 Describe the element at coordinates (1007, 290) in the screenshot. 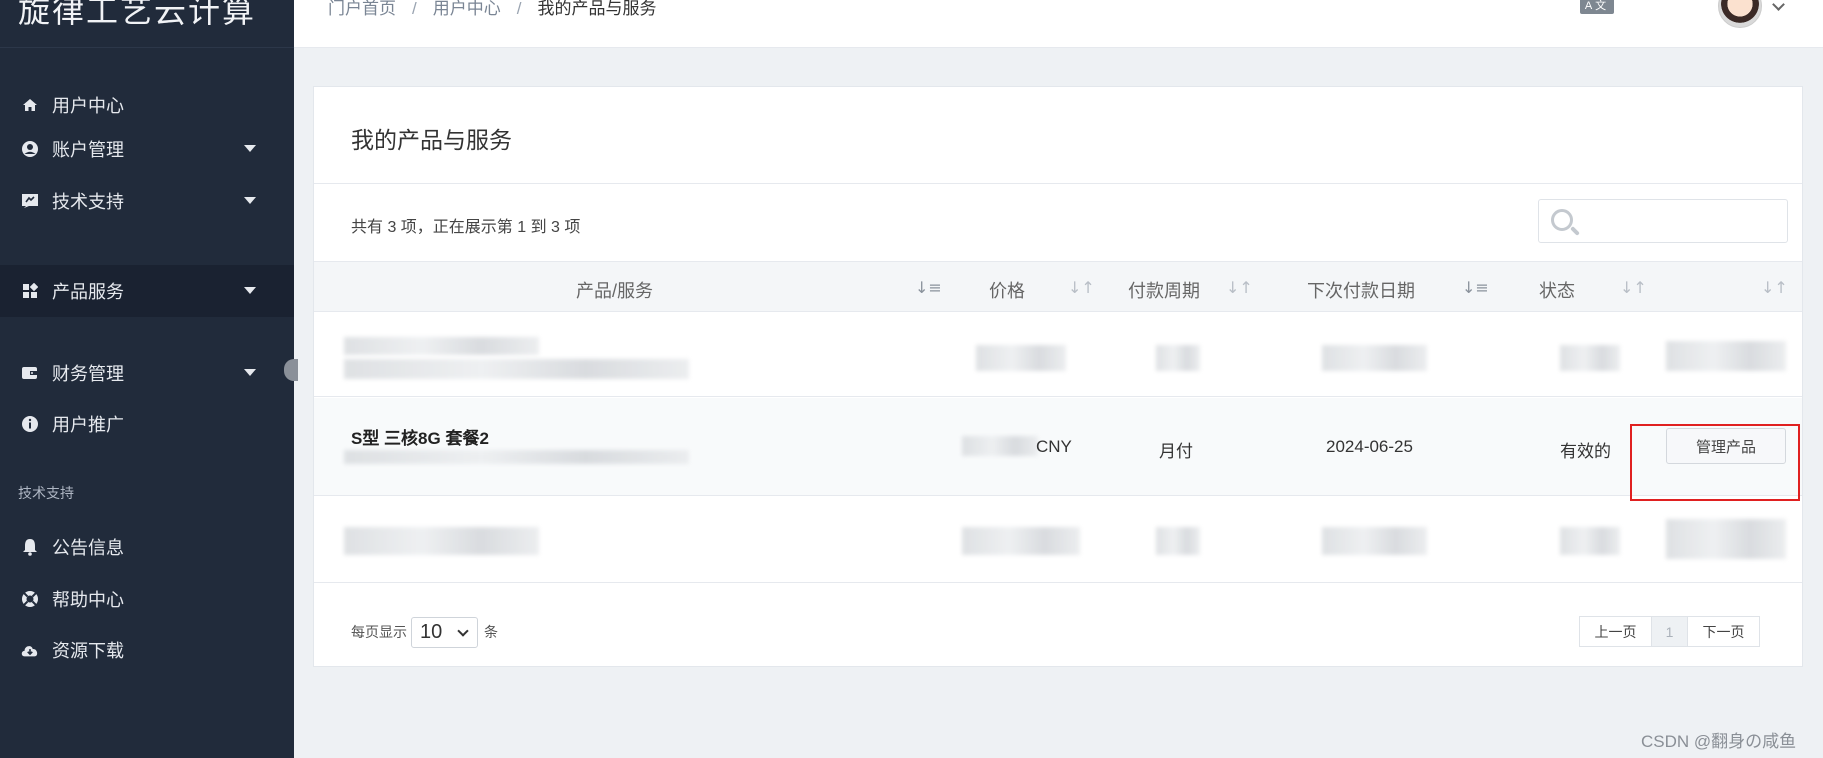

I see `column-header-price: 价格` at that location.